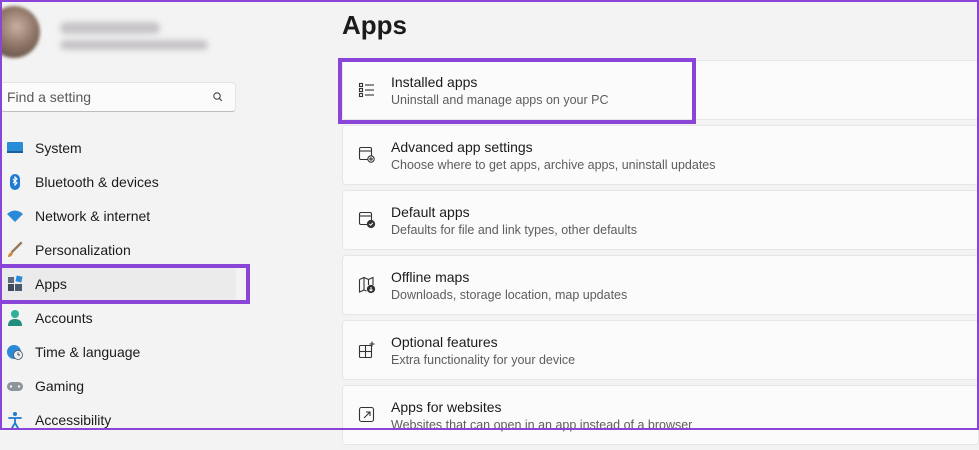 The image size is (979, 450). I want to click on sidebar-item-personalization: Personalization, so click(159, 250).